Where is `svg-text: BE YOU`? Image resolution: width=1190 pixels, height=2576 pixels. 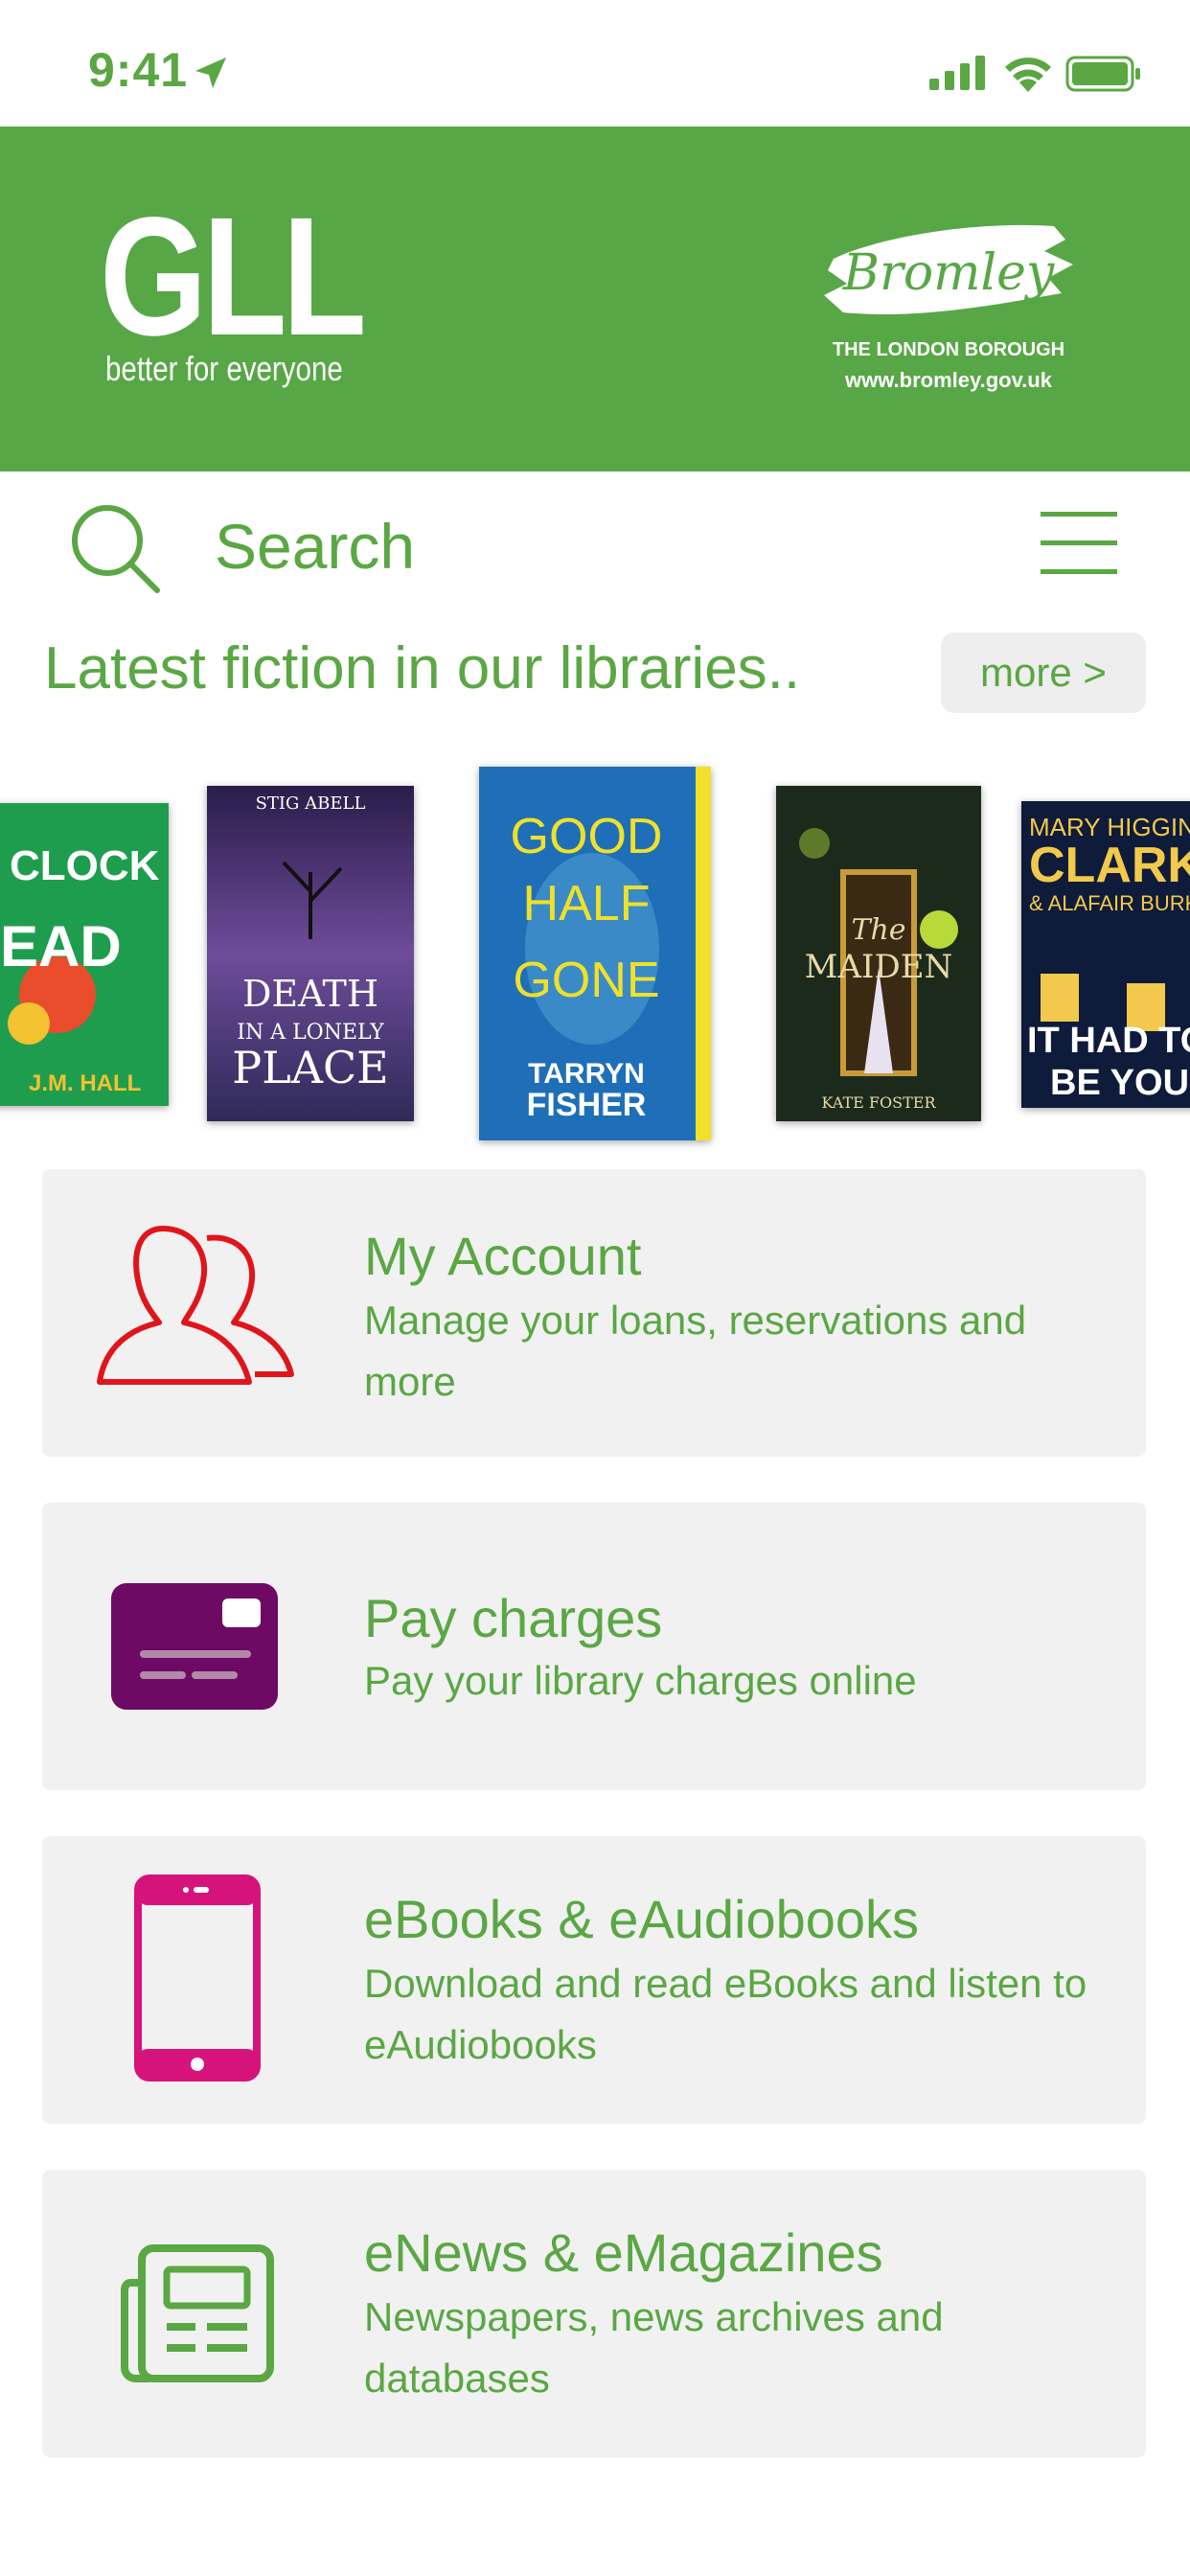
svg-text: BE YOU is located at coordinates (1120, 1083).